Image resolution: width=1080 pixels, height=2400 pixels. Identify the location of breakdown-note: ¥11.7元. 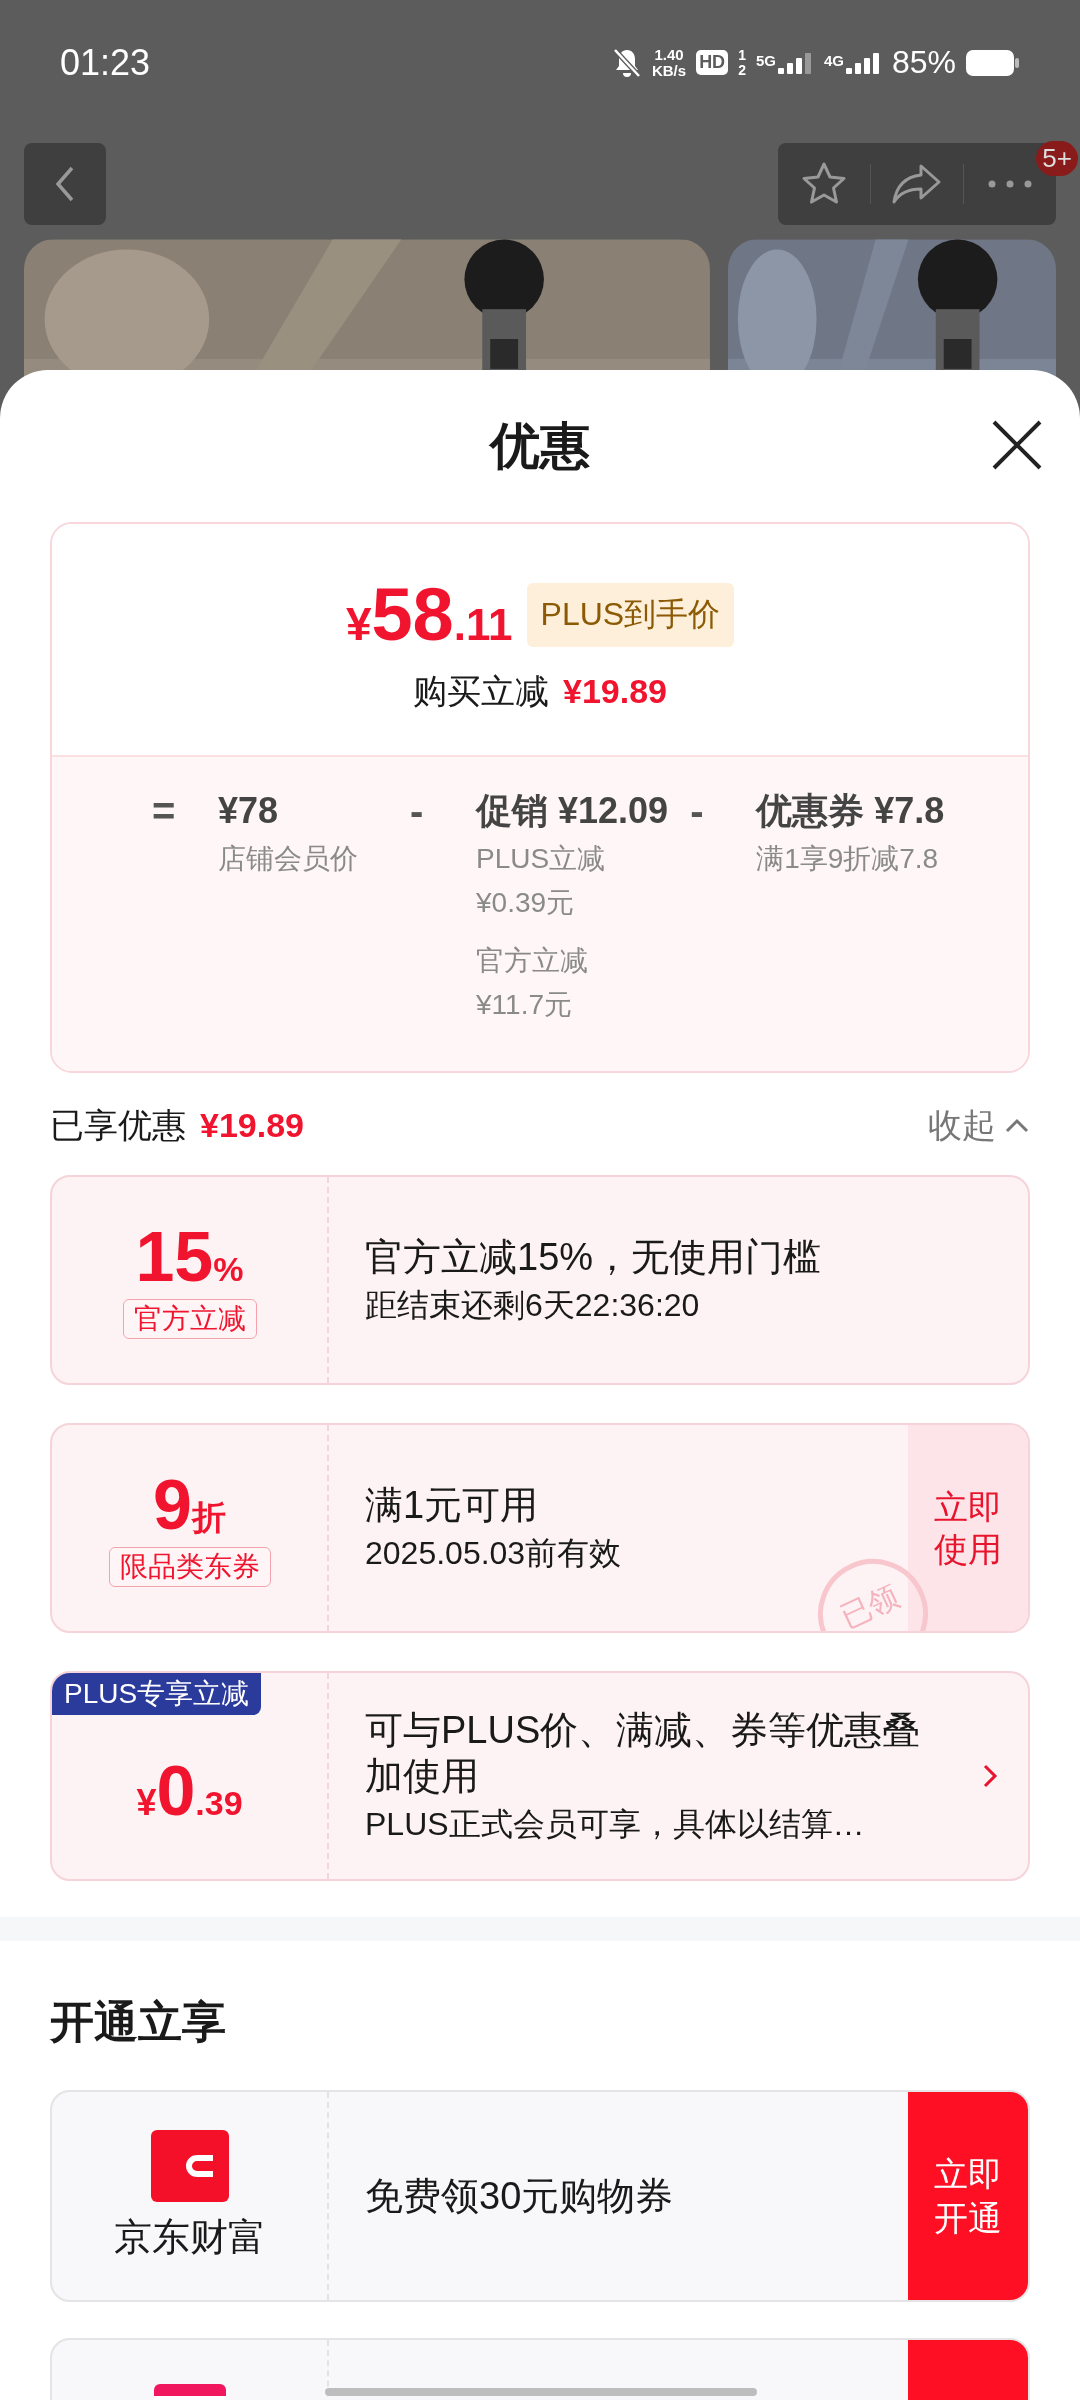
(524, 1005).